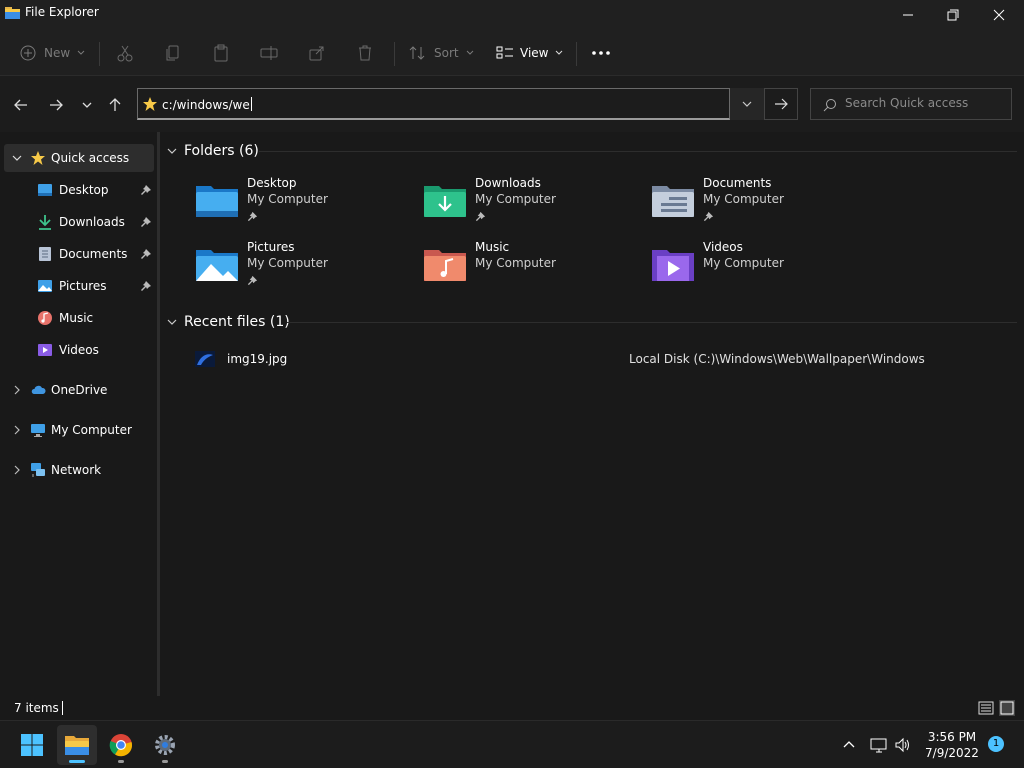  Describe the element at coordinates (226, 322) in the screenshot. I see `recent-files-section-header: Recent files (1)` at that location.